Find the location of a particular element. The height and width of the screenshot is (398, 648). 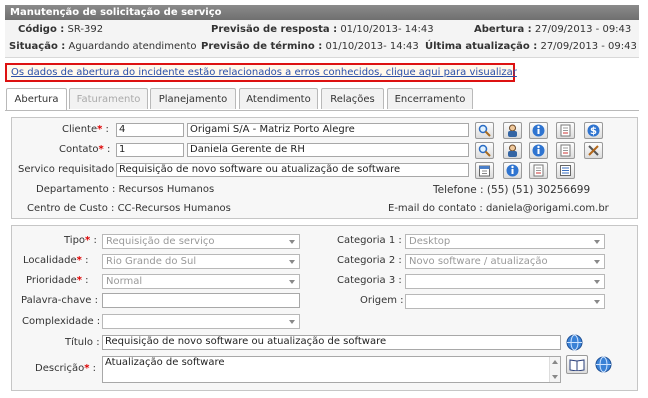

telefone-value: (55) (51) 30256699 is located at coordinates (538, 190).